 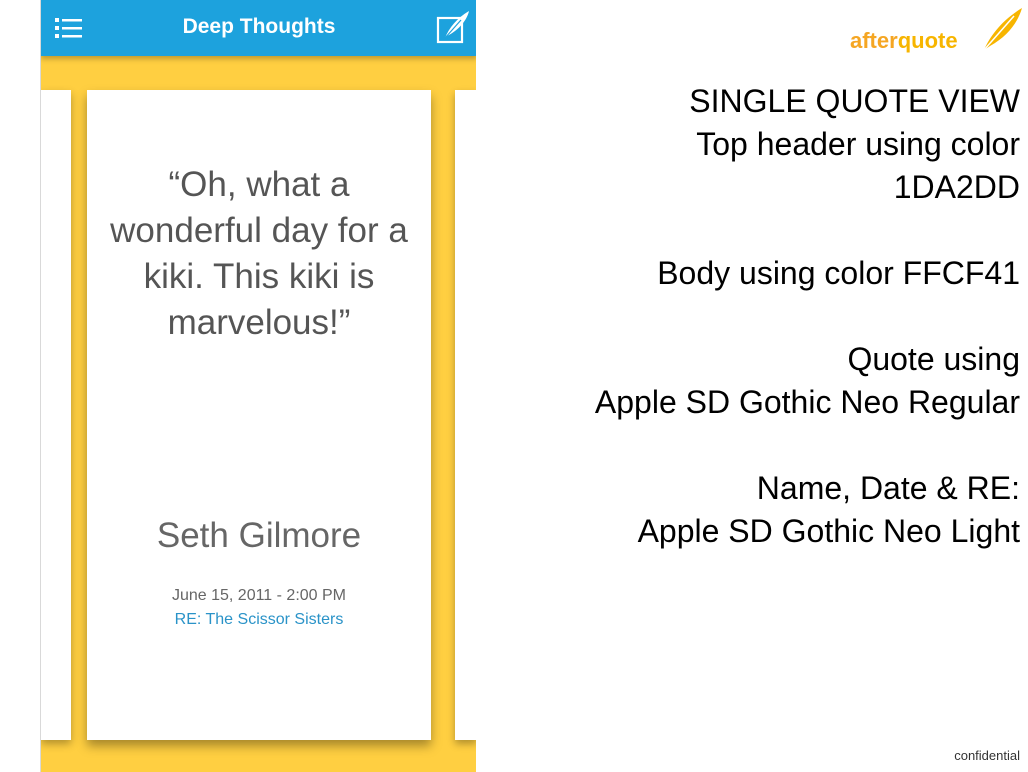 What do you see at coordinates (956, 187) in the screenshot?
I see `note-line: 1DA2DD` at bounding box center [956, 187].